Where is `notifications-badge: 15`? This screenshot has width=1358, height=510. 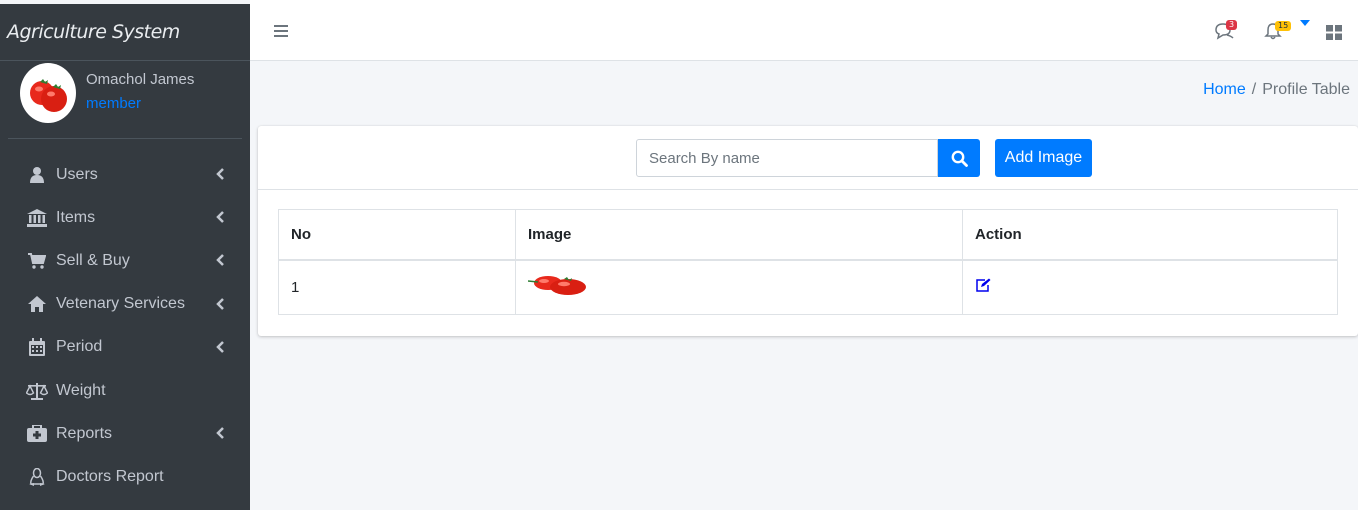
notifications-badge: 15 is located at coordinates (1283, 26).